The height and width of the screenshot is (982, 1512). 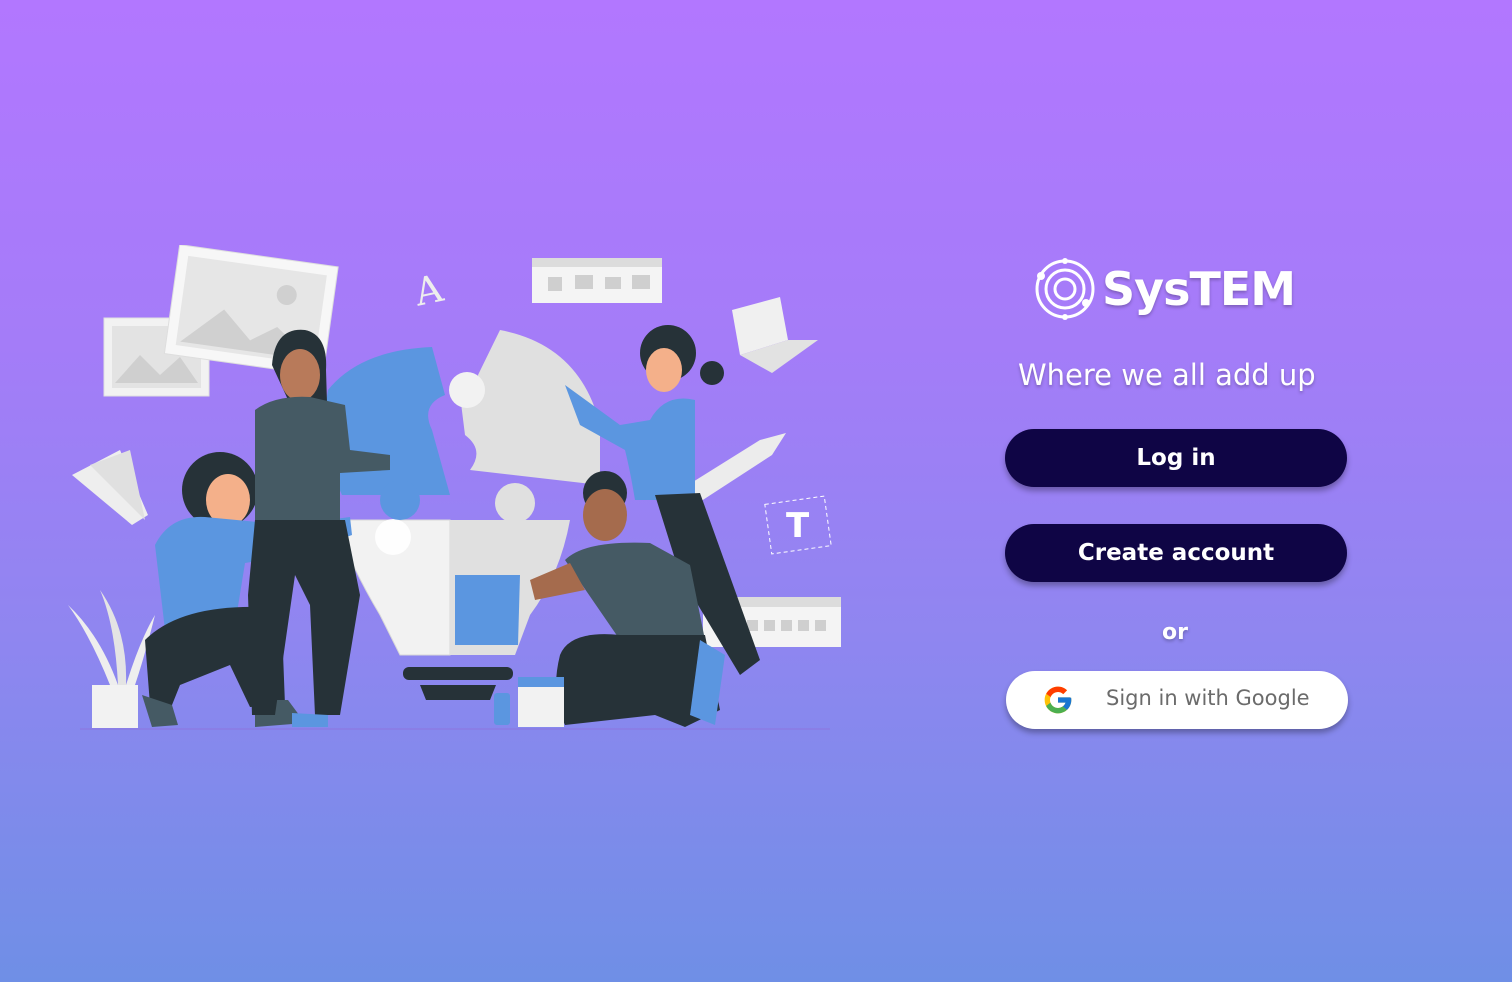 I want to click on brand-logo: SysTEM, so click(x=1164, y=289).